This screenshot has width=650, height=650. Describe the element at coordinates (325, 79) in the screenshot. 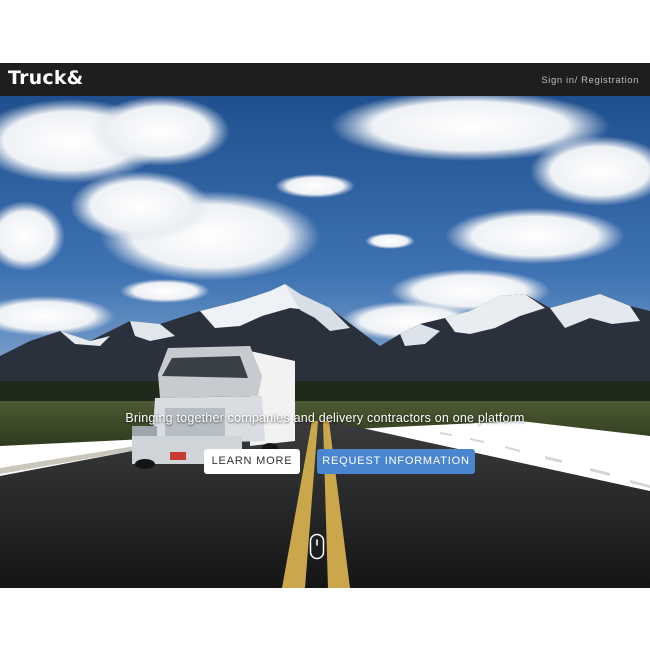

I see `top-navbar: Truck& Sign in/ Registration` at that location.